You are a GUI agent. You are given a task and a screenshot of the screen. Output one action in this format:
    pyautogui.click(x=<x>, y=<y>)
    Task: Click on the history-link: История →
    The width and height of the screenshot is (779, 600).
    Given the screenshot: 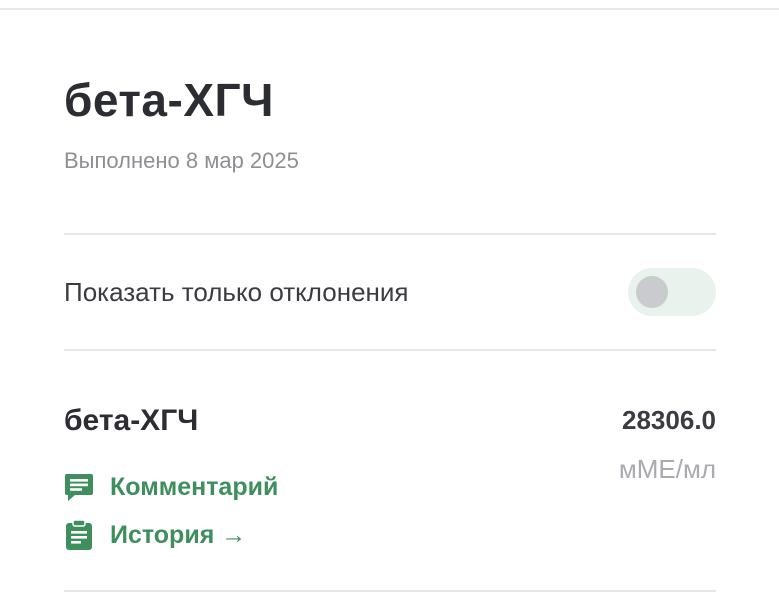 What is the action you would take?
    pyautogui.click(x=155, y=535)
    